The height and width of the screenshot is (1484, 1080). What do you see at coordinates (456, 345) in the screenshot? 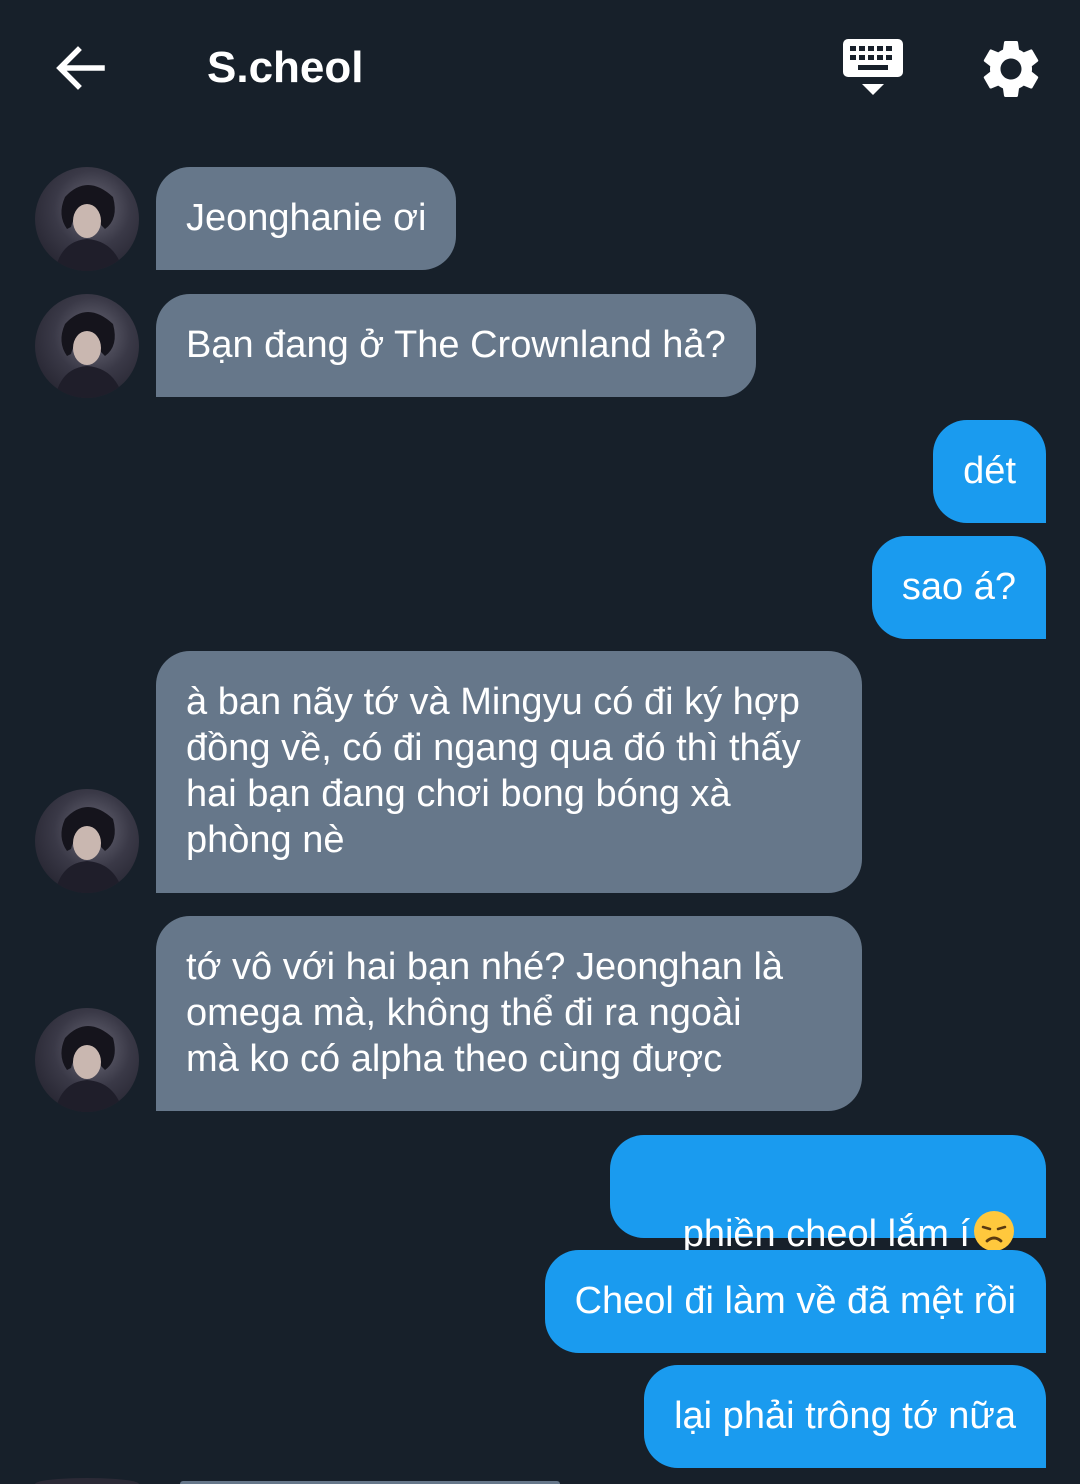
I see `message-bubble-incoming: Bạn đang ở The Crownland hả?` at bounding box center [456, 345].